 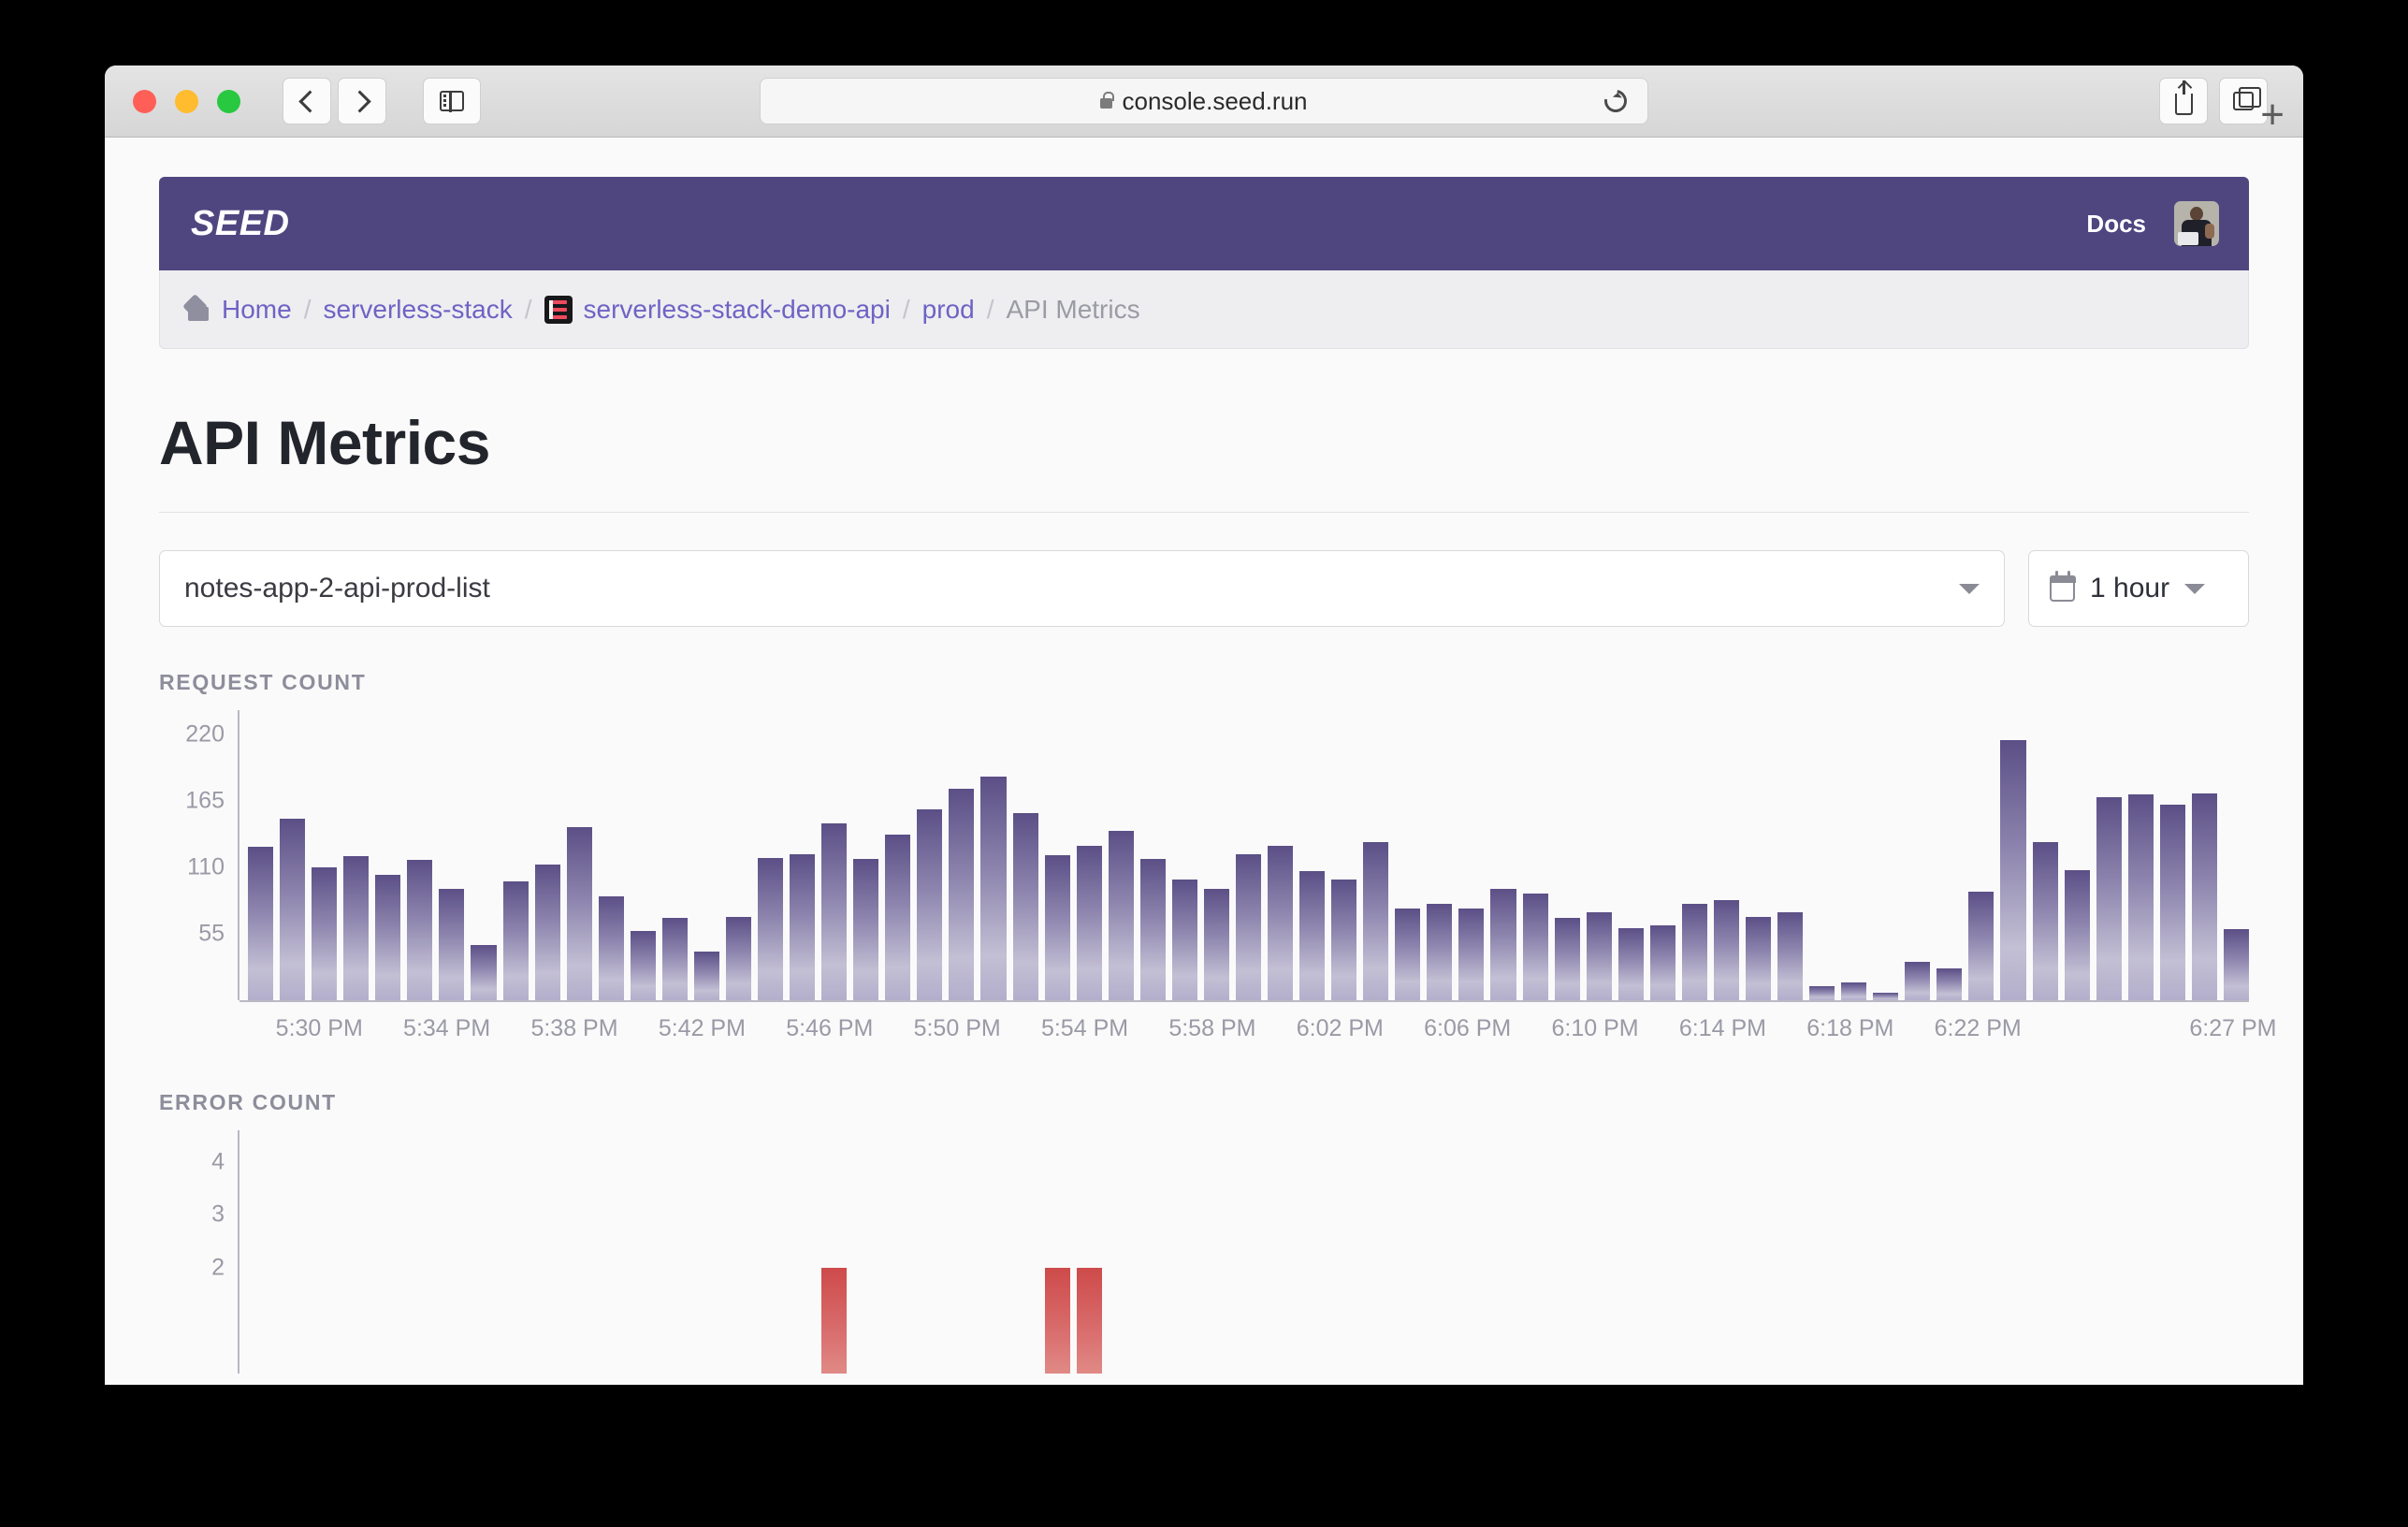 What do you see at coordinates (1616, 101) in the screenshot?
I see `reload-icon` at bounding box center [1616, 101].